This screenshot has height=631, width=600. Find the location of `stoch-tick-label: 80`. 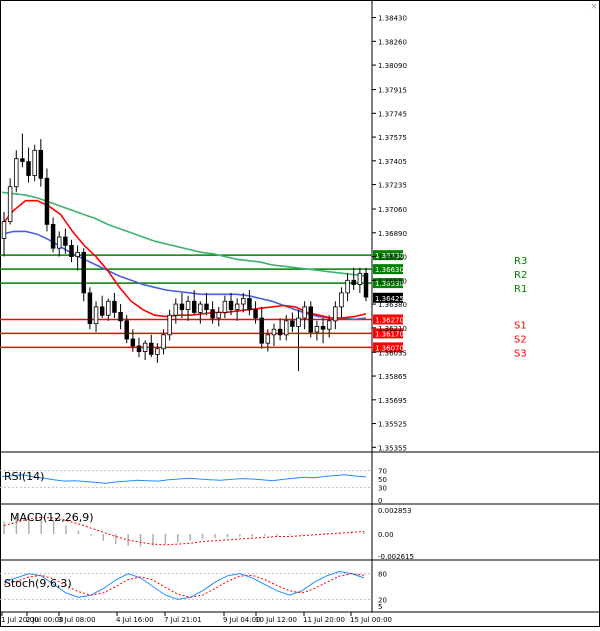

stoch-tick-label: 80 is located at coordinates (382, 575).